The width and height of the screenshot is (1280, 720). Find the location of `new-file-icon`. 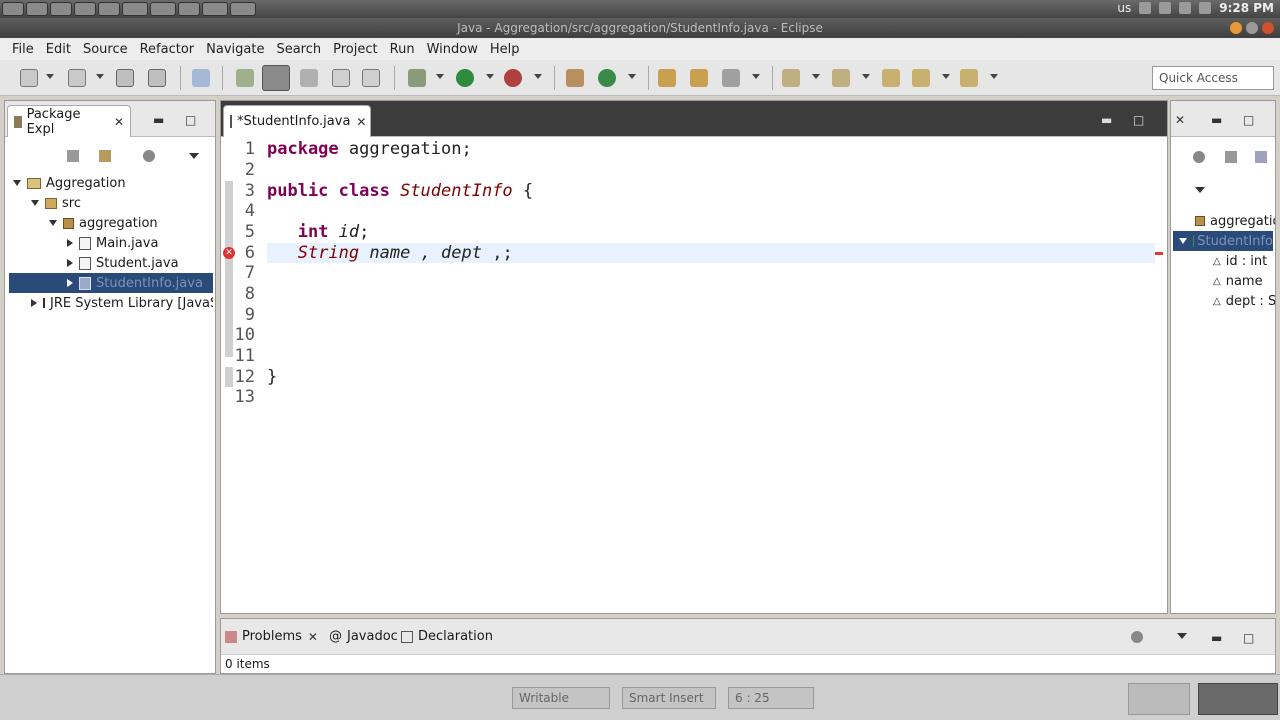

new-file-icon is located at coordinates (77, 78).